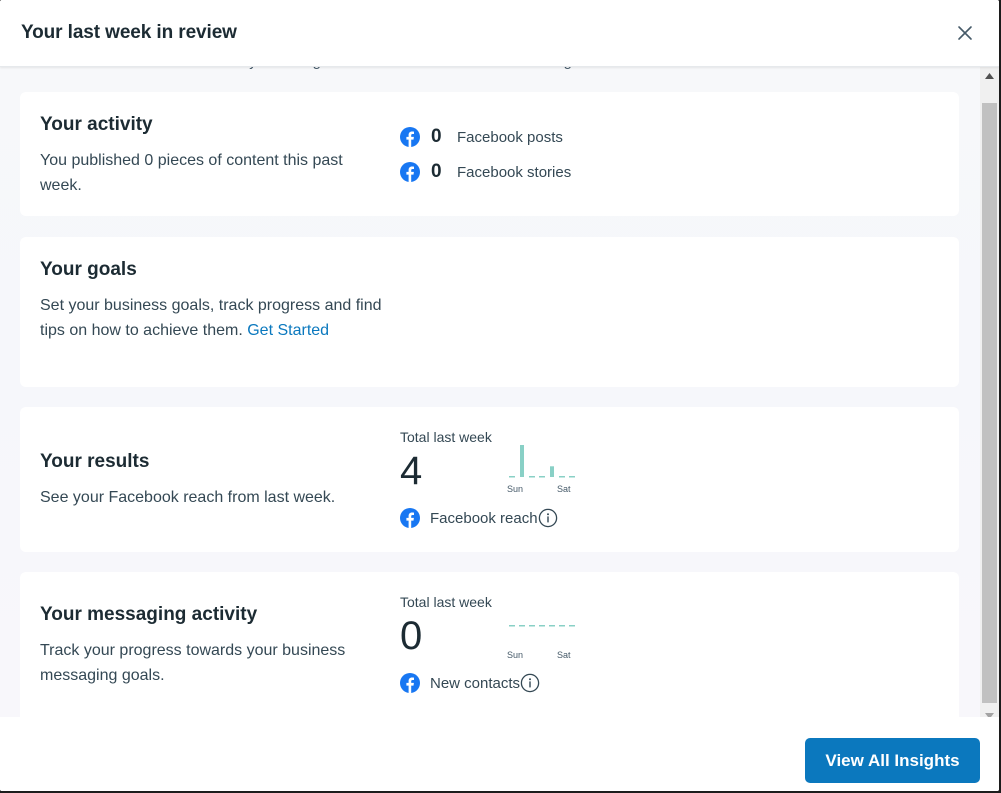 The height and width of the screenshot is (793, 1001). I want to click on contacts-zero-mark-sun, so click(512, 626).